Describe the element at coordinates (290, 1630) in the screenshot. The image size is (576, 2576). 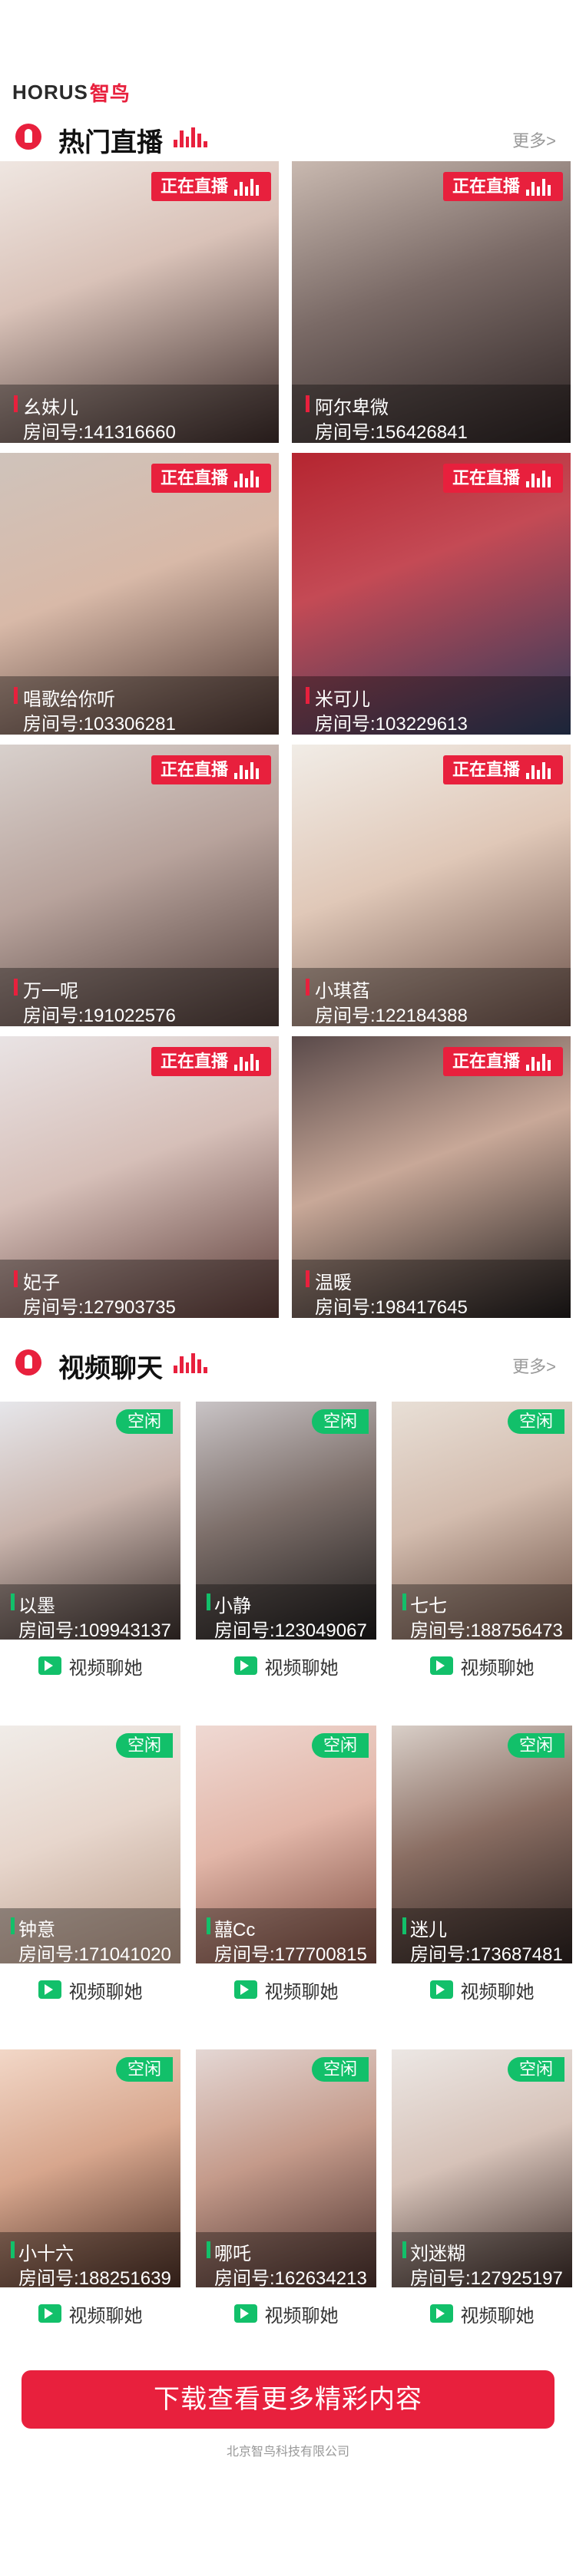
I see `room-number: 房间号:123049067` at that location.